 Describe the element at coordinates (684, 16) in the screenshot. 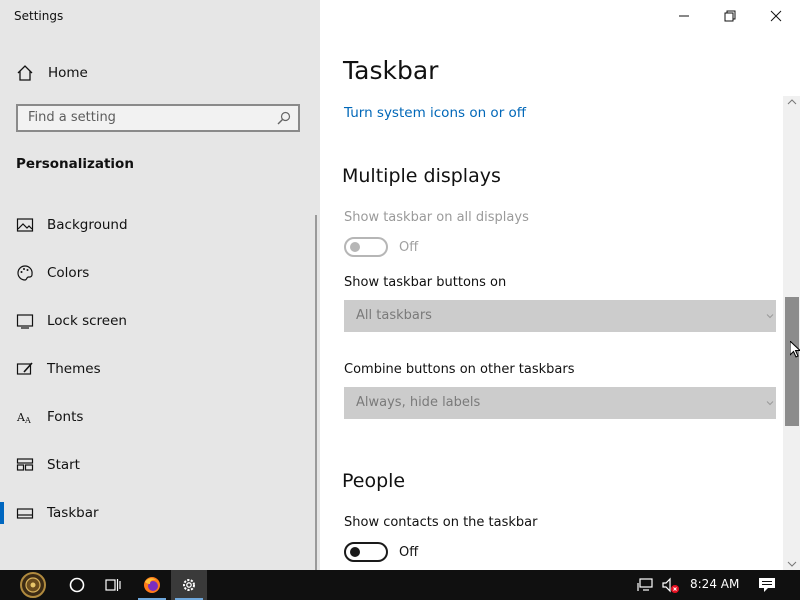

I see `minimize-button` at that location.